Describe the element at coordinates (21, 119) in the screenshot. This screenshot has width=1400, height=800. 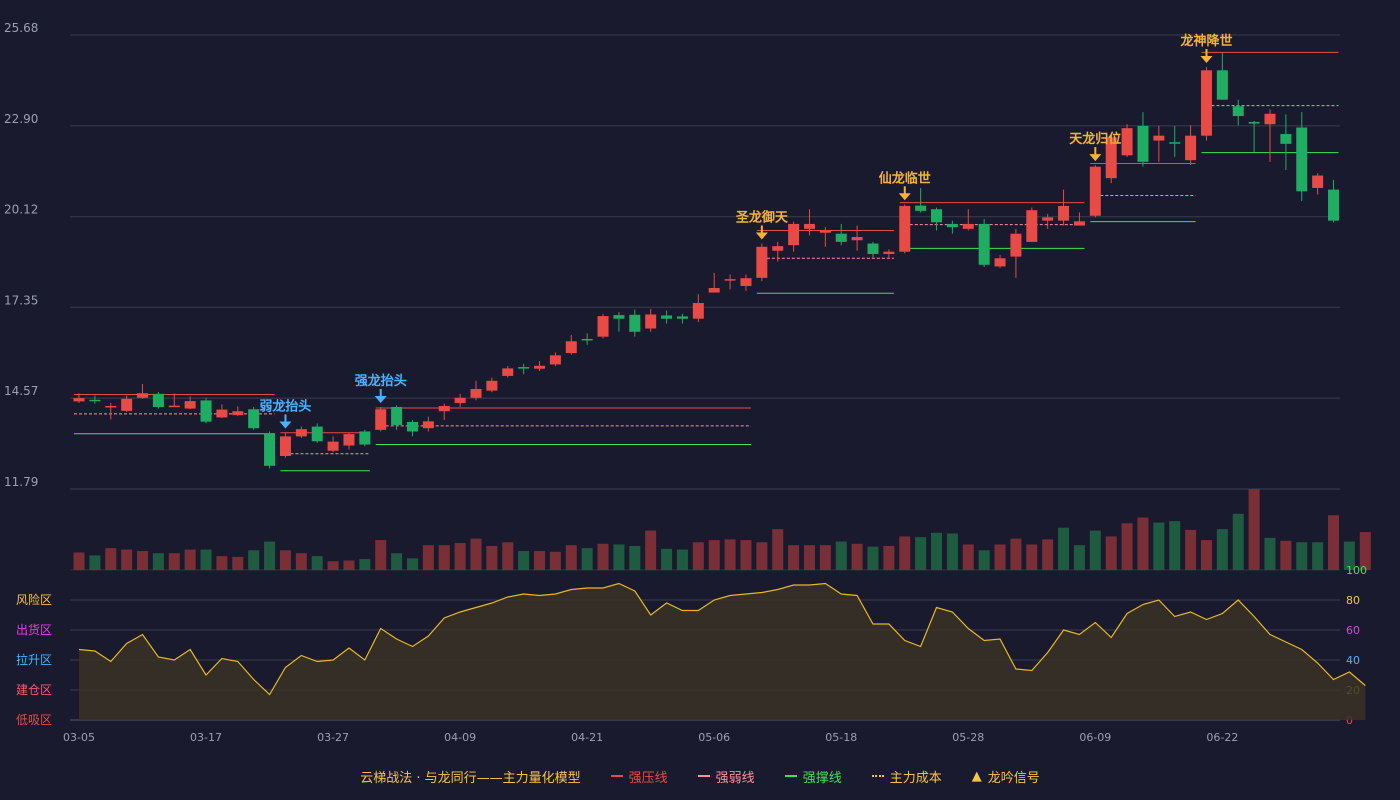
I see `price-tick-label: 22.90` at that location.